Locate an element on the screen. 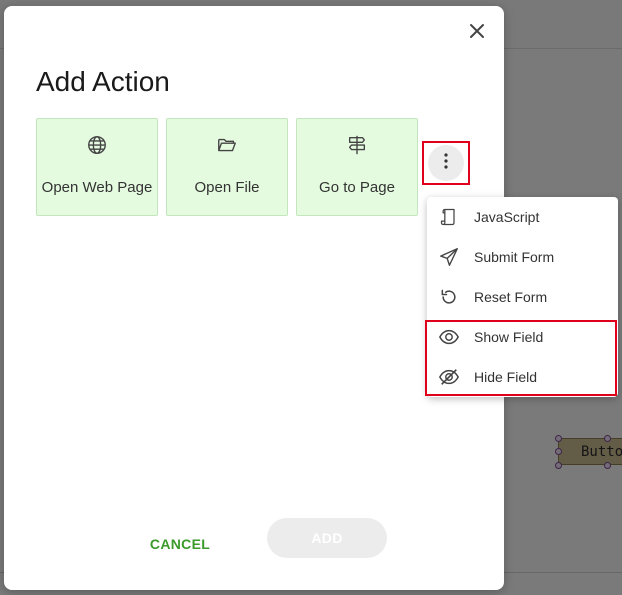  close-icon is located at coordinates (477, 33).